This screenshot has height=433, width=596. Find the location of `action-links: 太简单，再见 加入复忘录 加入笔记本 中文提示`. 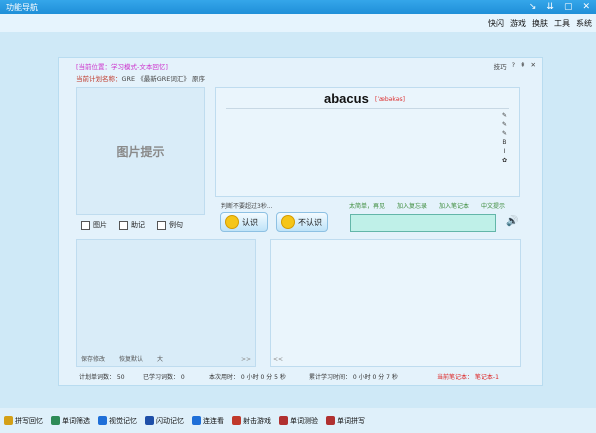

action-links: 太简单，再见 加入复忘录 加入笔记本 中文提示 is located at coordinates (427, 205).